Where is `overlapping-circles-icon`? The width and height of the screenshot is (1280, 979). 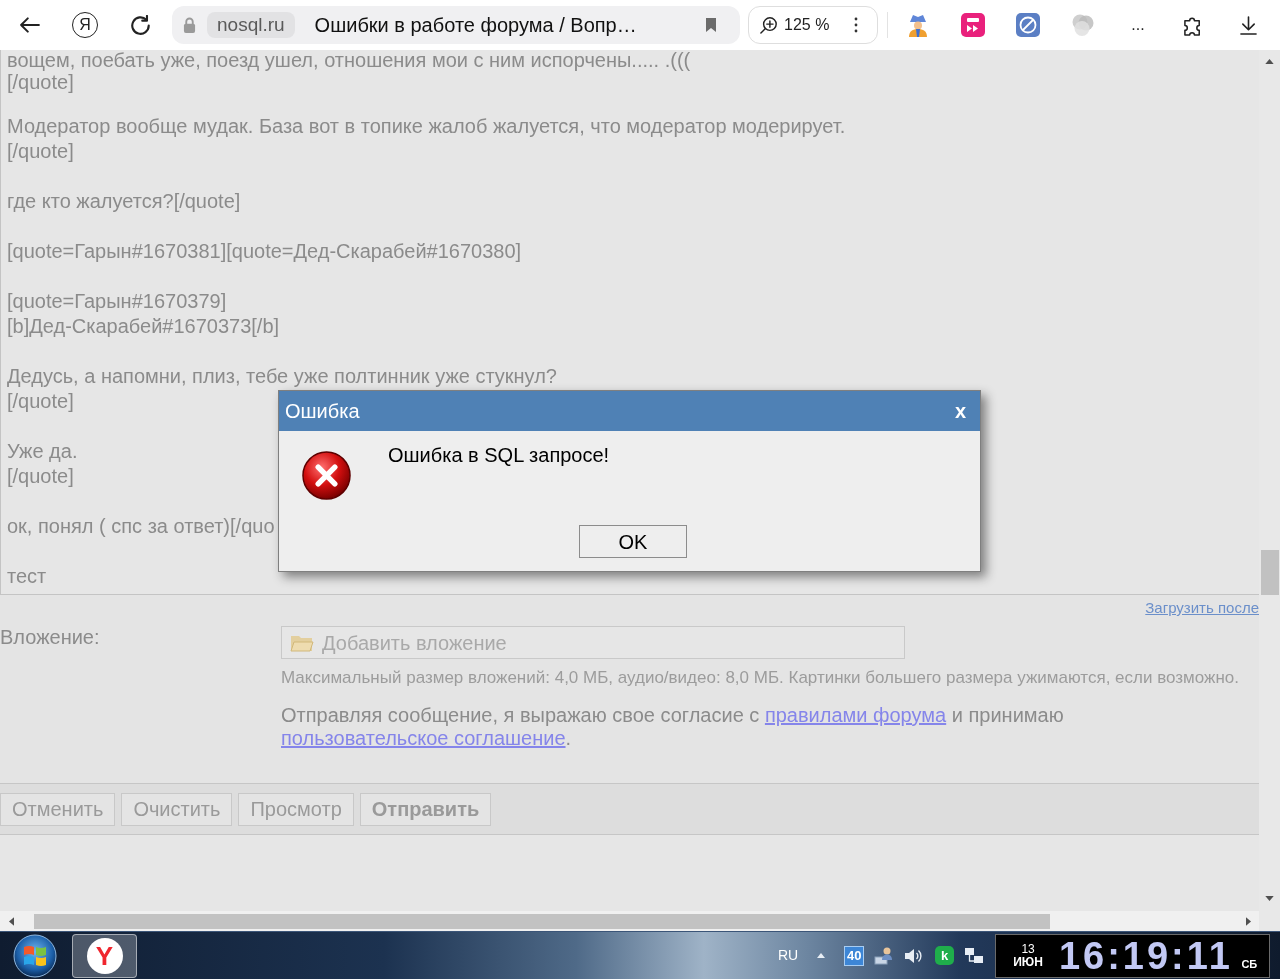 overlapping-circles-icon is located at coordinates (1083, 25).